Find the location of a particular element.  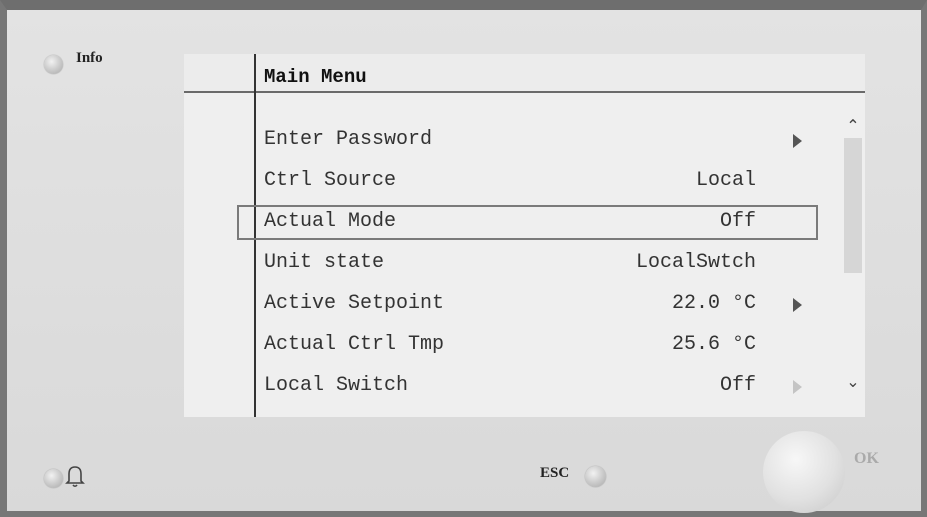

menu-item-active-setpoint: Active Setpoint 22.0 °C is located at coordinates (514, 304).